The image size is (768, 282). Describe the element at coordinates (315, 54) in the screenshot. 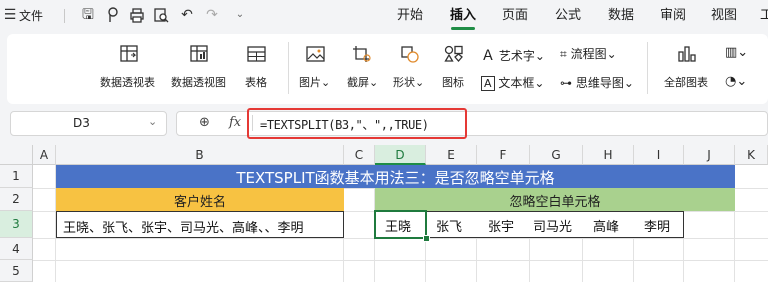

I see `picture-icon` at that location.